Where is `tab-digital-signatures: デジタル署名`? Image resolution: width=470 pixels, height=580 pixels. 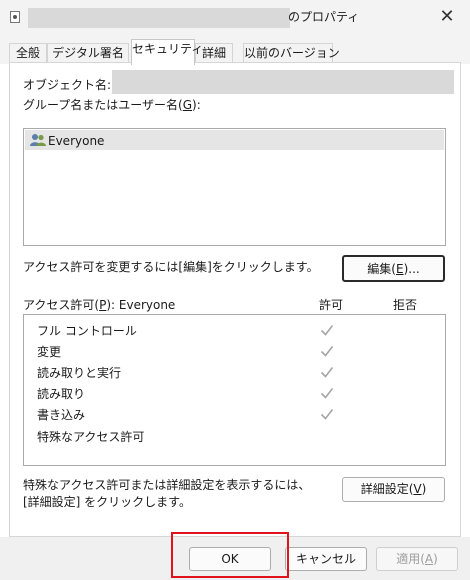
tab-digital-signatures: デジタル署名 is located at coordinates (88, 52).